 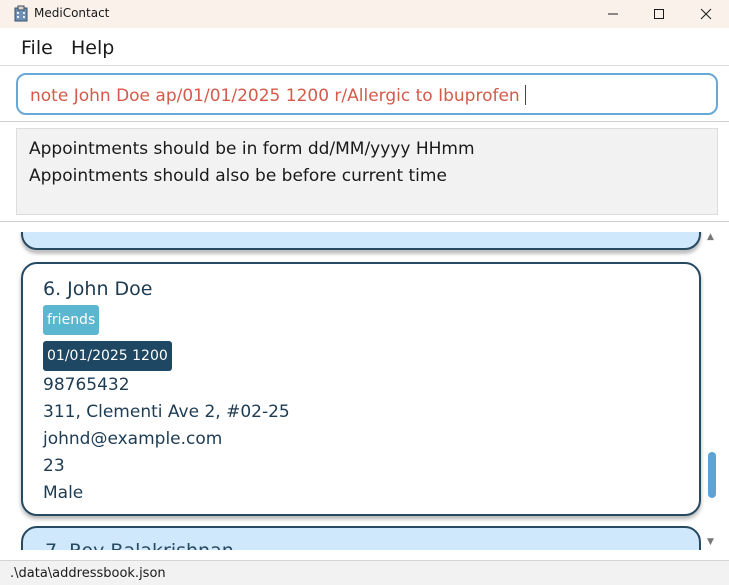 I want to click on tag-badge: friends, so click(x=71, y=320).